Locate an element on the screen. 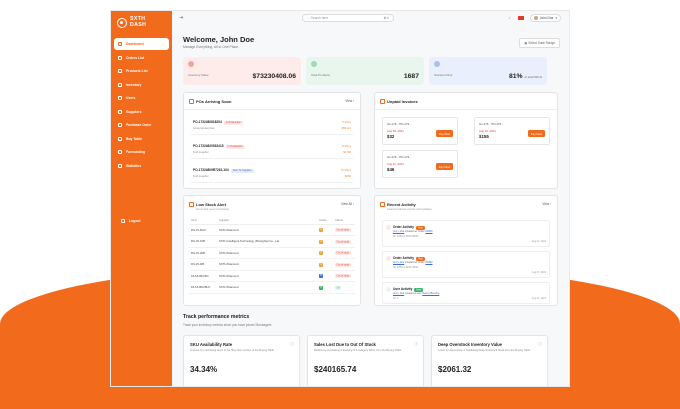 This screenshot has width=680, height=409. truck-icon is located at coordinates (191, 101).